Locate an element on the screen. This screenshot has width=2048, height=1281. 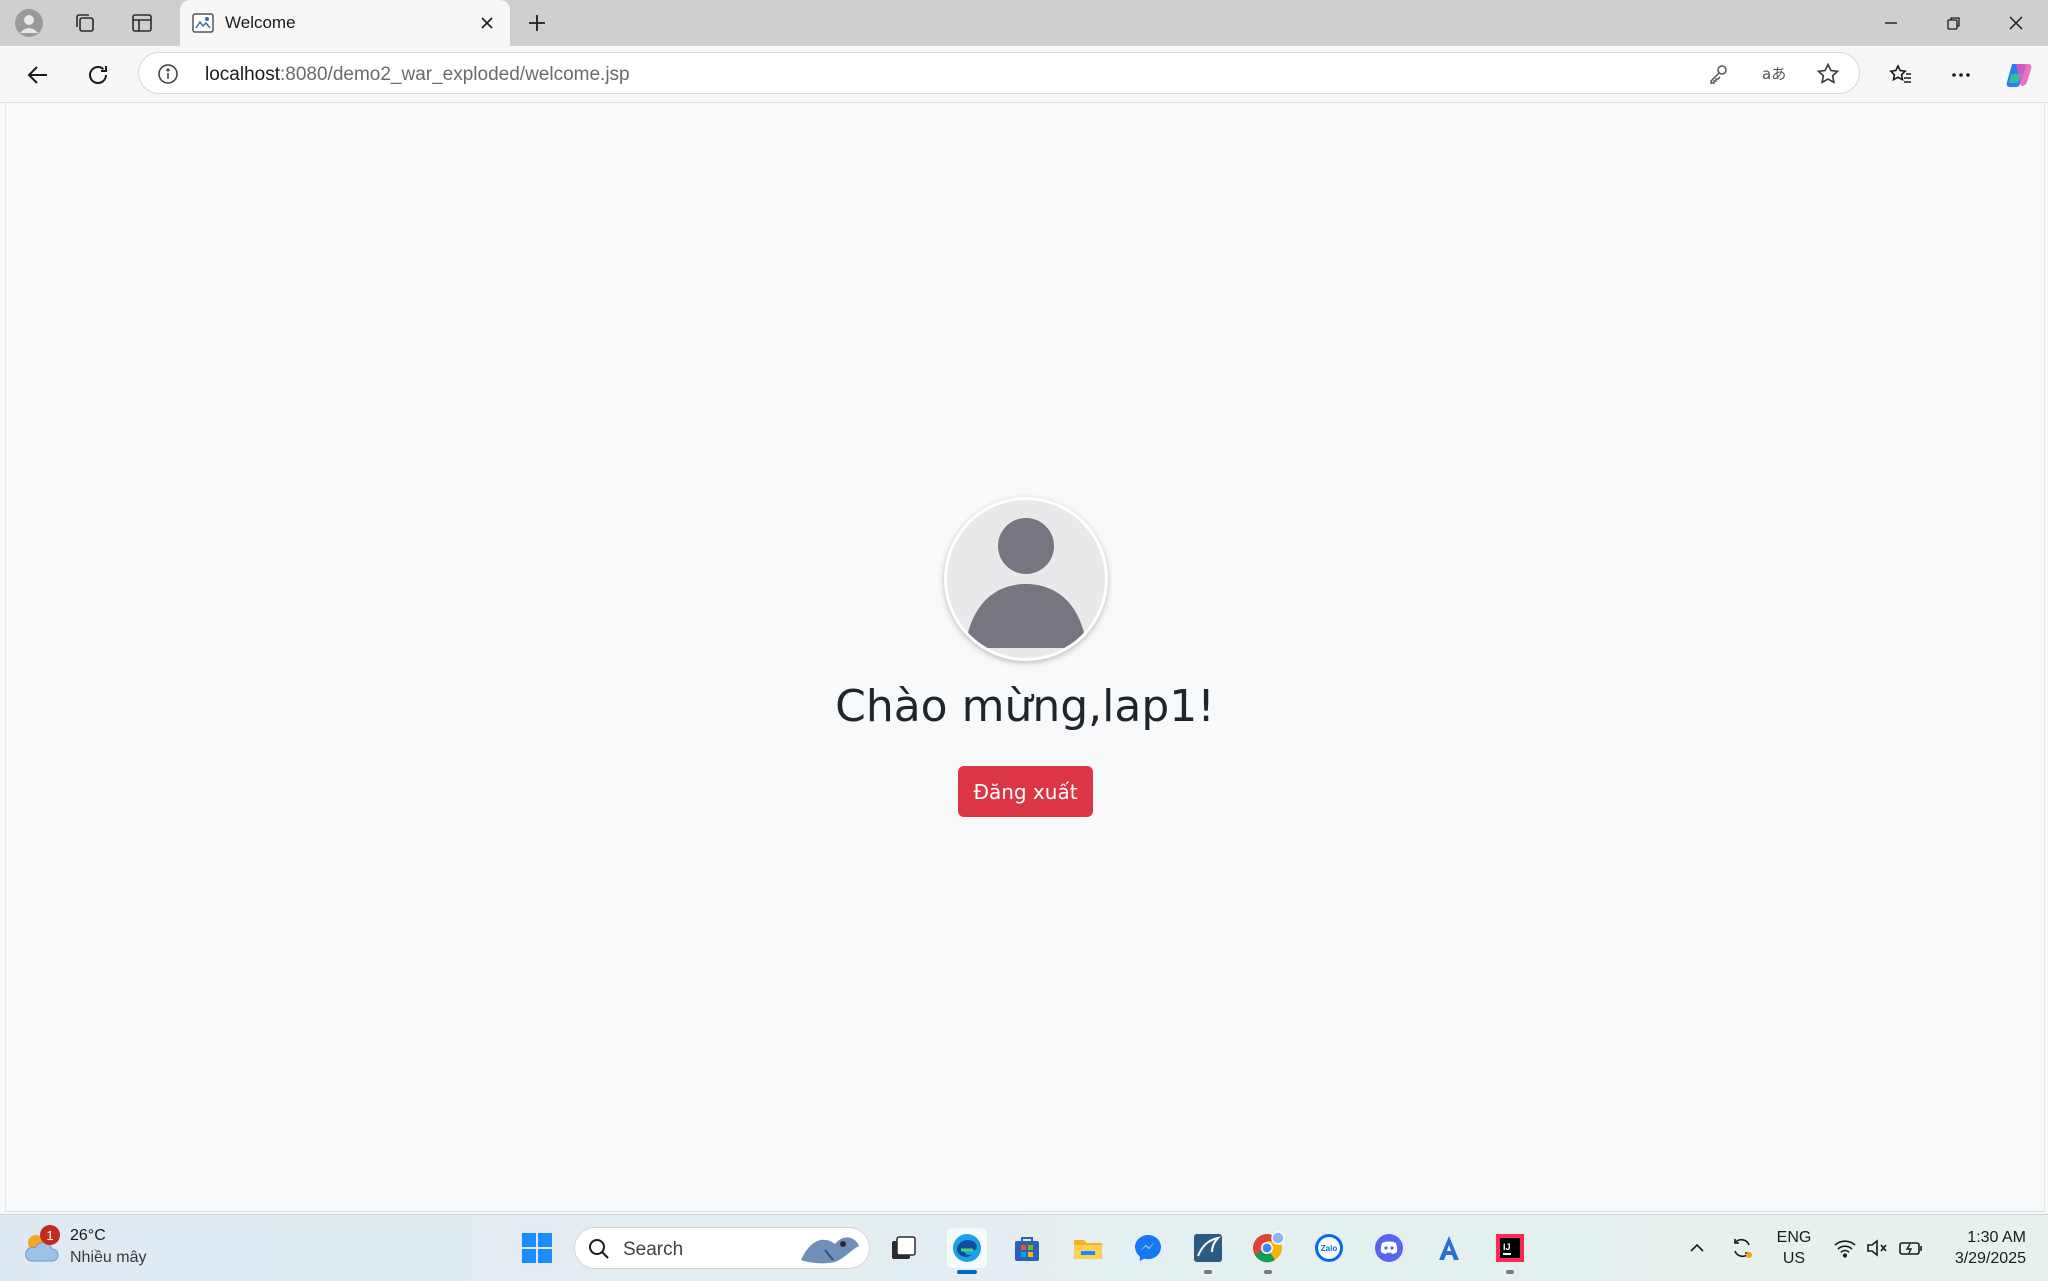
zalo-icon: Zalo is located at coordinates (1329, 1248).